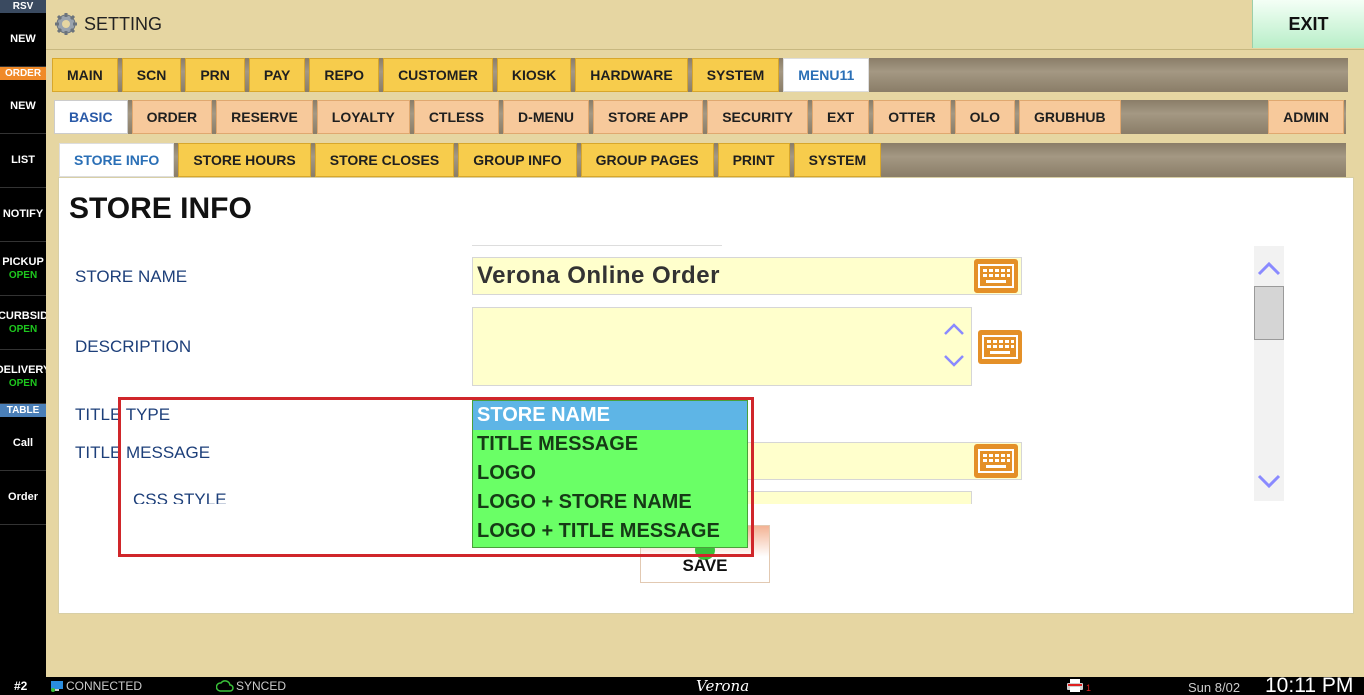 The height and width of the screenshot is (695, 1364). What do you see at coordinates (277, 75) in the screenshot?
I see `tab-main-pay: PAY` at bounding box center [277, 75].